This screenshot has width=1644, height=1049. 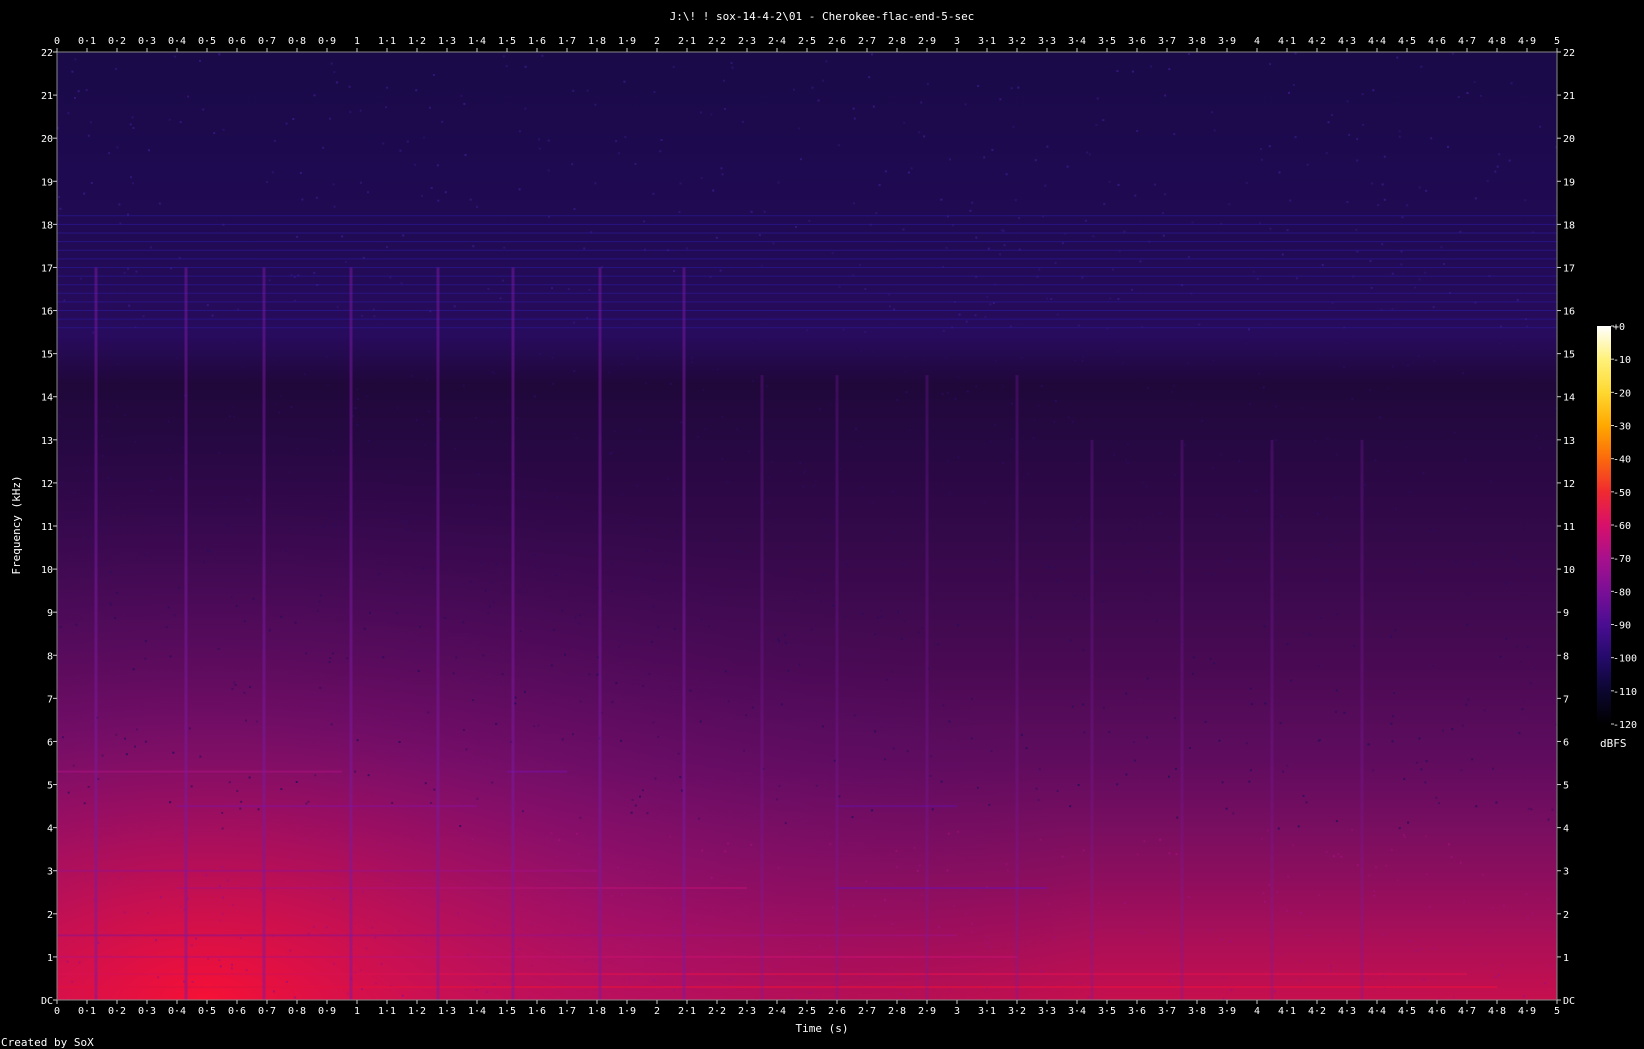 I want to click on x-tick-label-top: 1·1, so click(x=387, y=41).